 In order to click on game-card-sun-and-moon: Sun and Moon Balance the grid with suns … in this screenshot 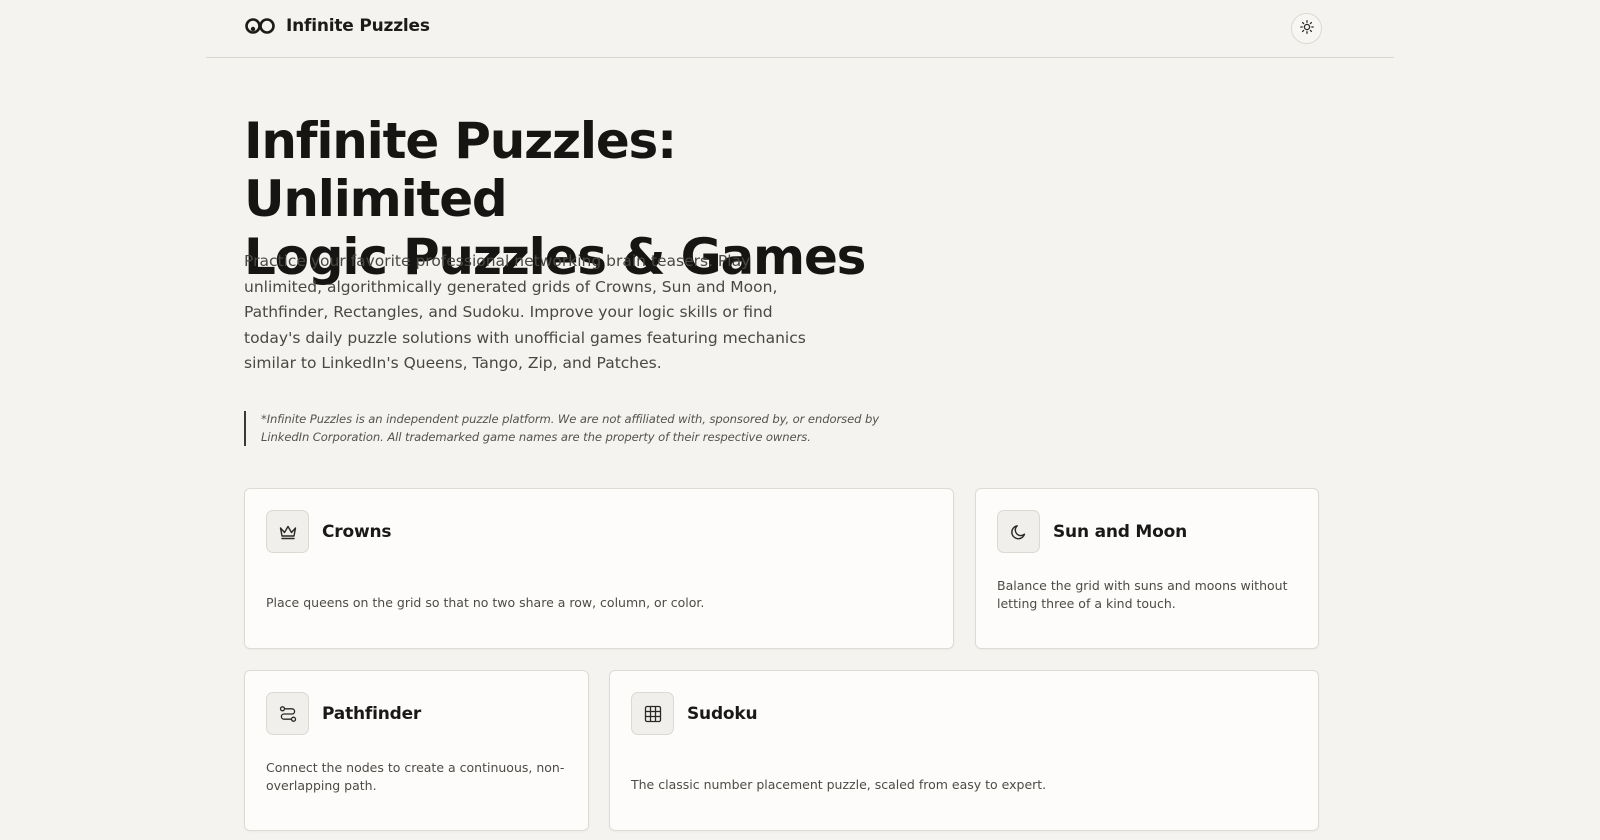, I will do `click(1147, 568)`.